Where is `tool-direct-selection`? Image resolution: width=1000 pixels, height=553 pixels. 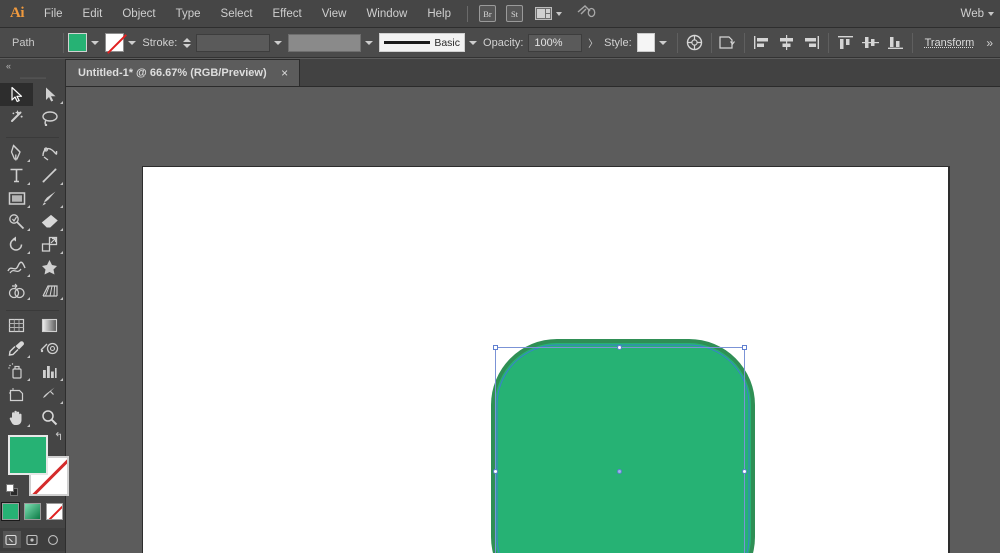
tool-direct-selection is located at coordinates (49, 94).